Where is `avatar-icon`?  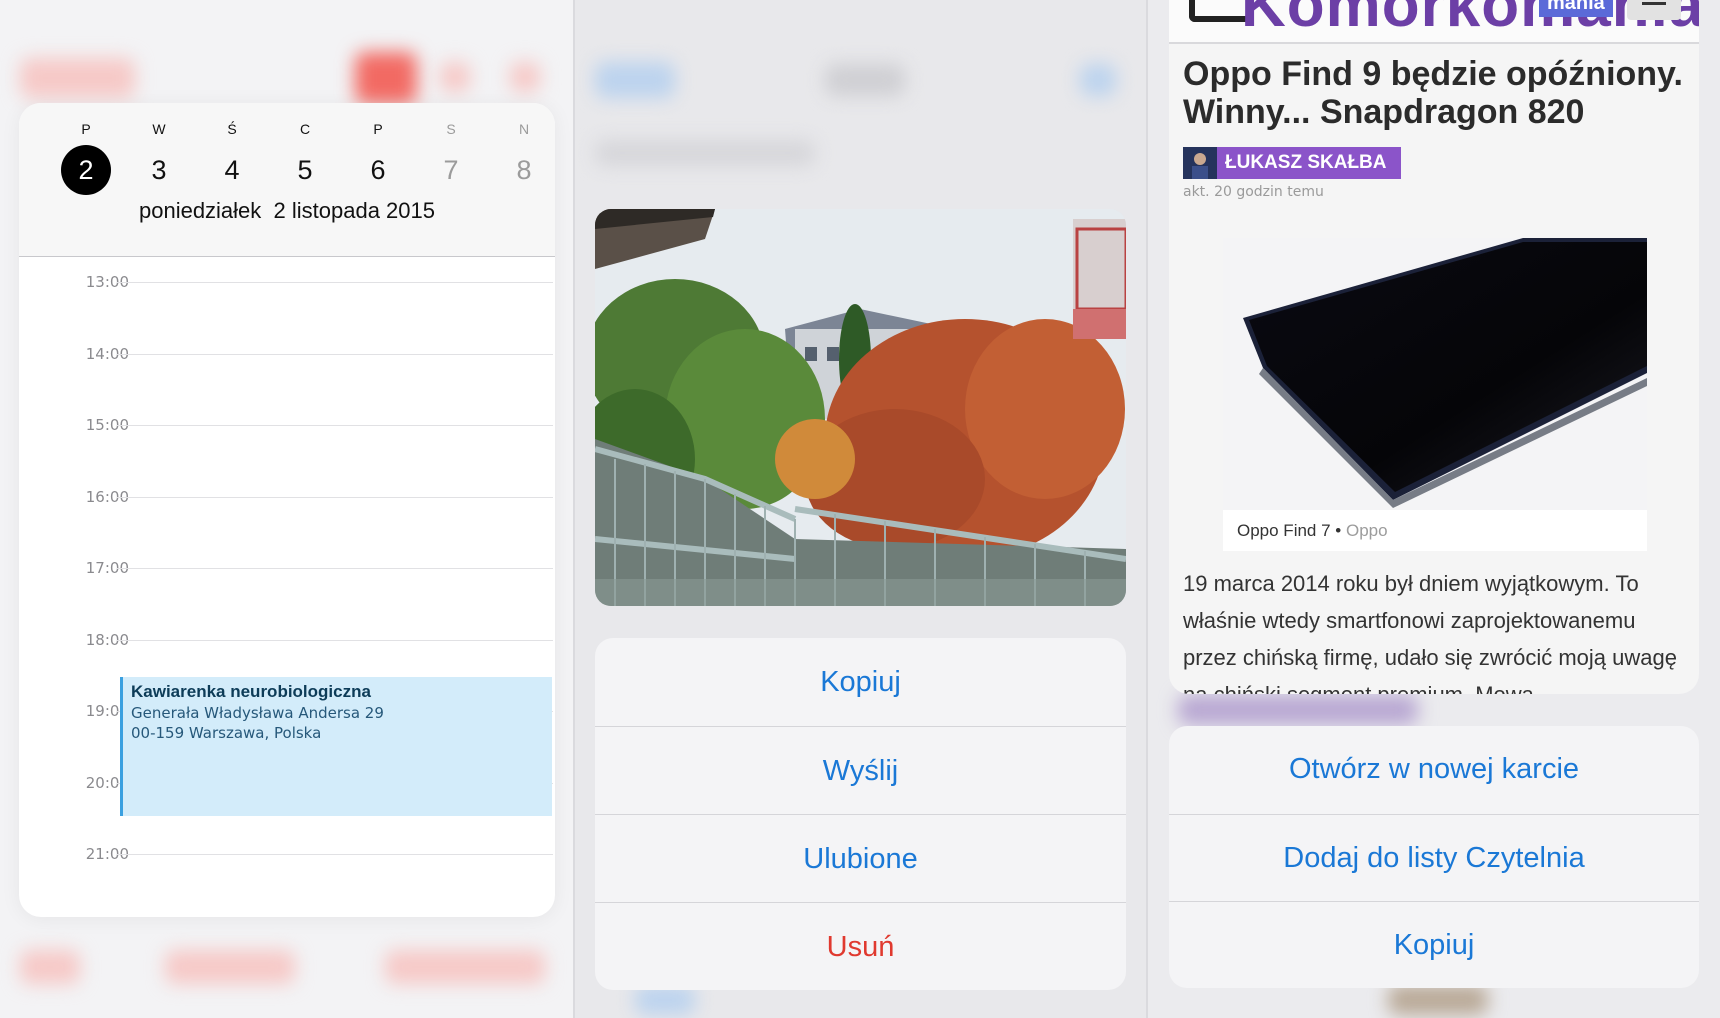
avatar-icon is located at coordinates (1200, 166).